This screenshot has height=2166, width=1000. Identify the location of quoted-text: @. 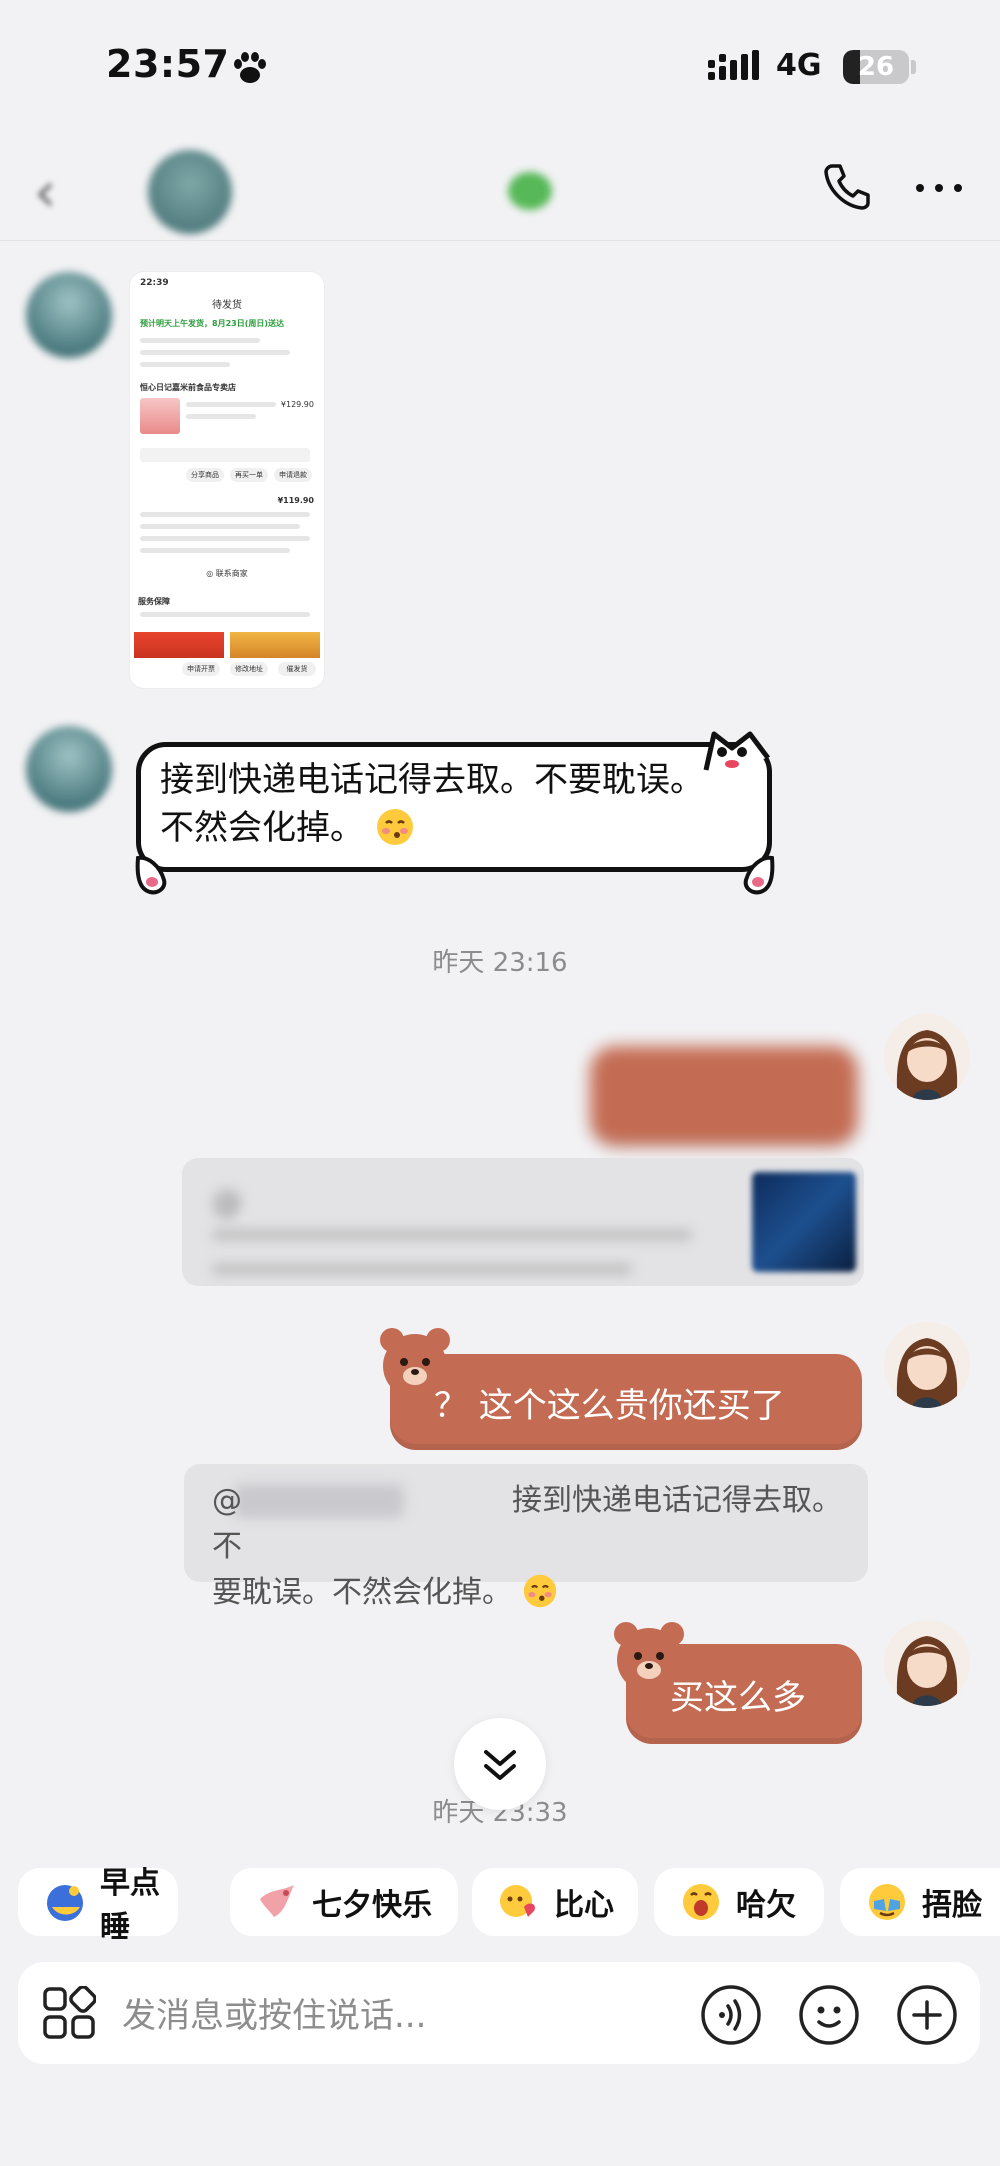
(452, 1228).